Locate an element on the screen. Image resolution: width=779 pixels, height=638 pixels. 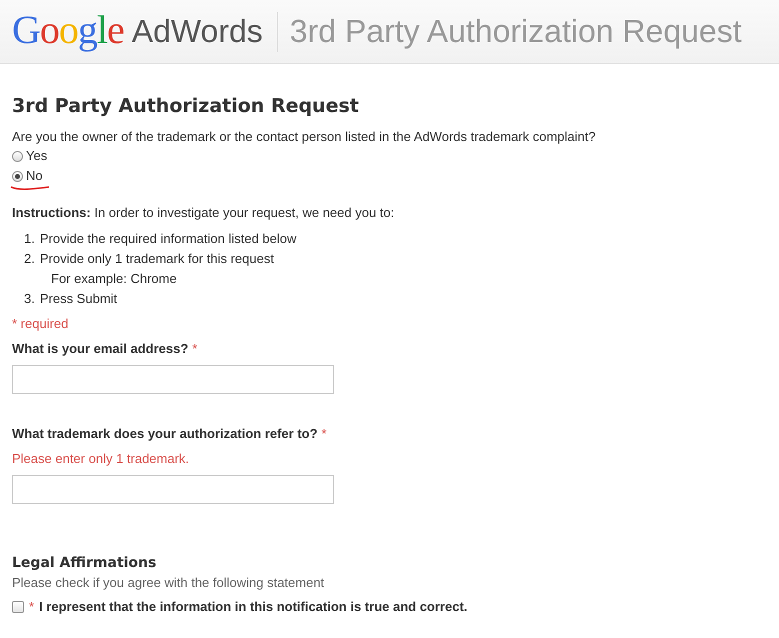
logo-text: Google is located at coordinates (68, 30).